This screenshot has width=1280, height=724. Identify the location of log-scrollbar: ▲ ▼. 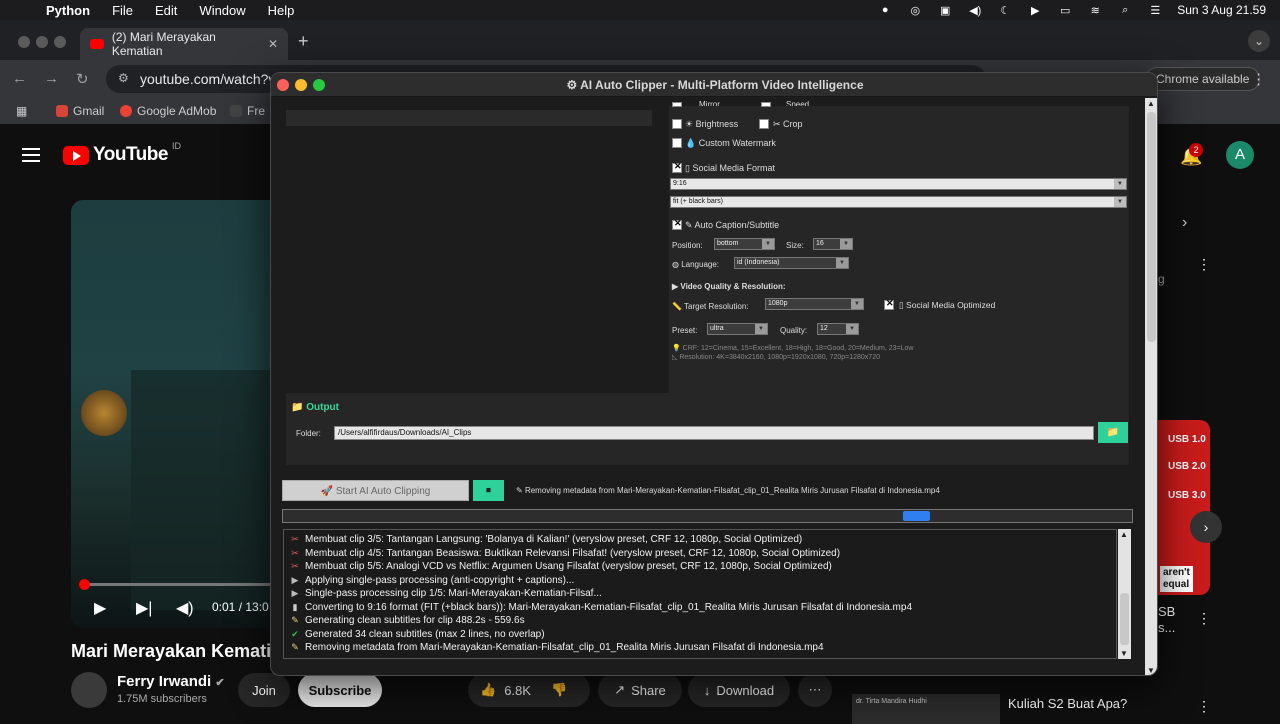
(1124, 594).